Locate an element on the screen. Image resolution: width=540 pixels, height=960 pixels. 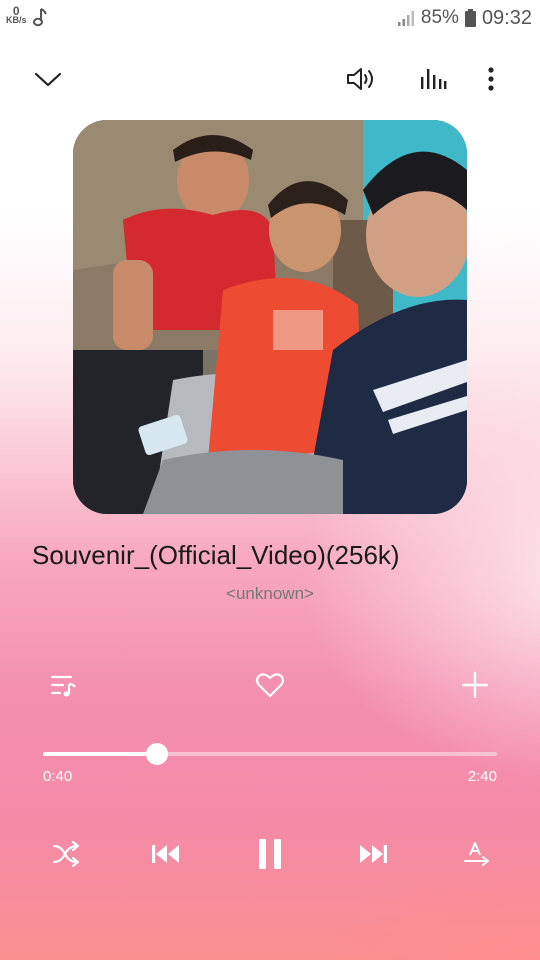
volume-icon is located at coordinates (360, 79).